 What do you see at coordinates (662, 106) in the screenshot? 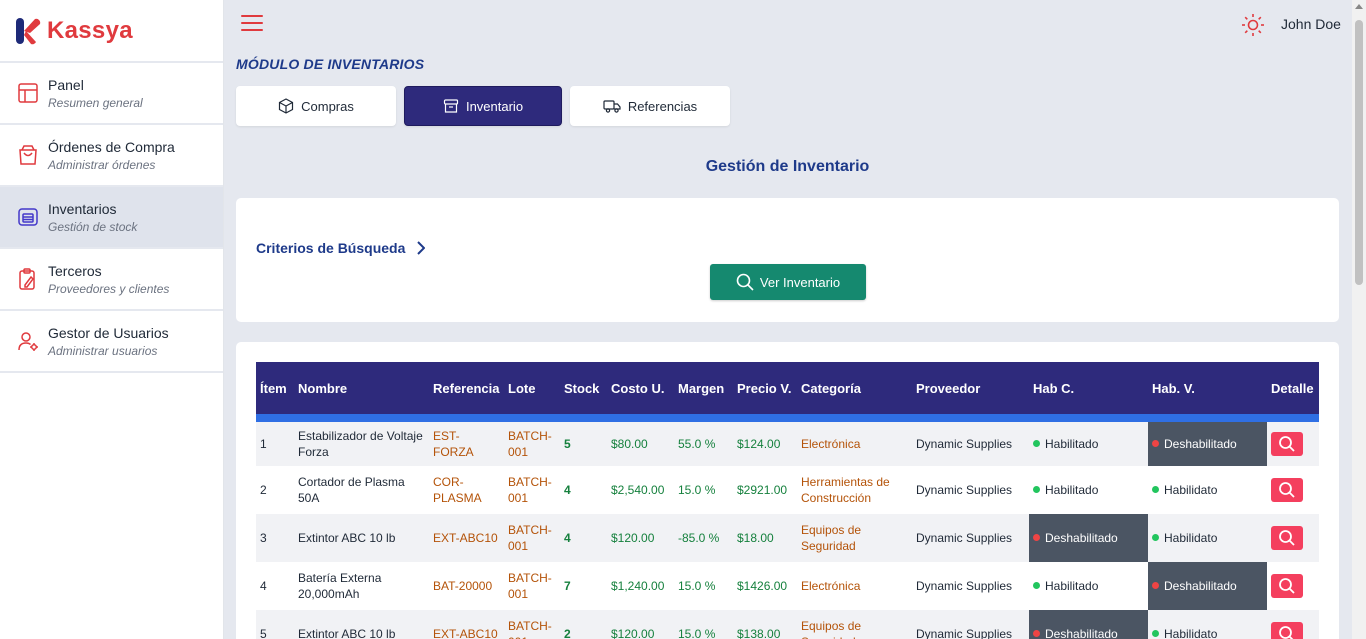
I see `tab-label: Referencias` at bounding box center [662, 106].